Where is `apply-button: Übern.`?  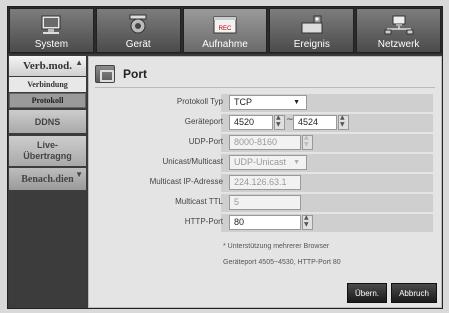 apply-button: Übern. is located at coordinates (367, 293).